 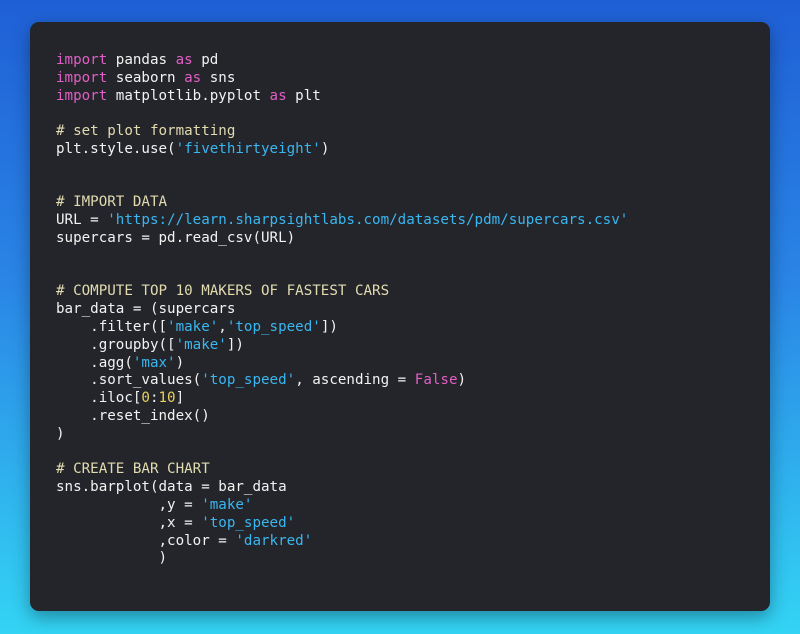 I want to click on code-text-token: sns, so click(x=218, y=77).